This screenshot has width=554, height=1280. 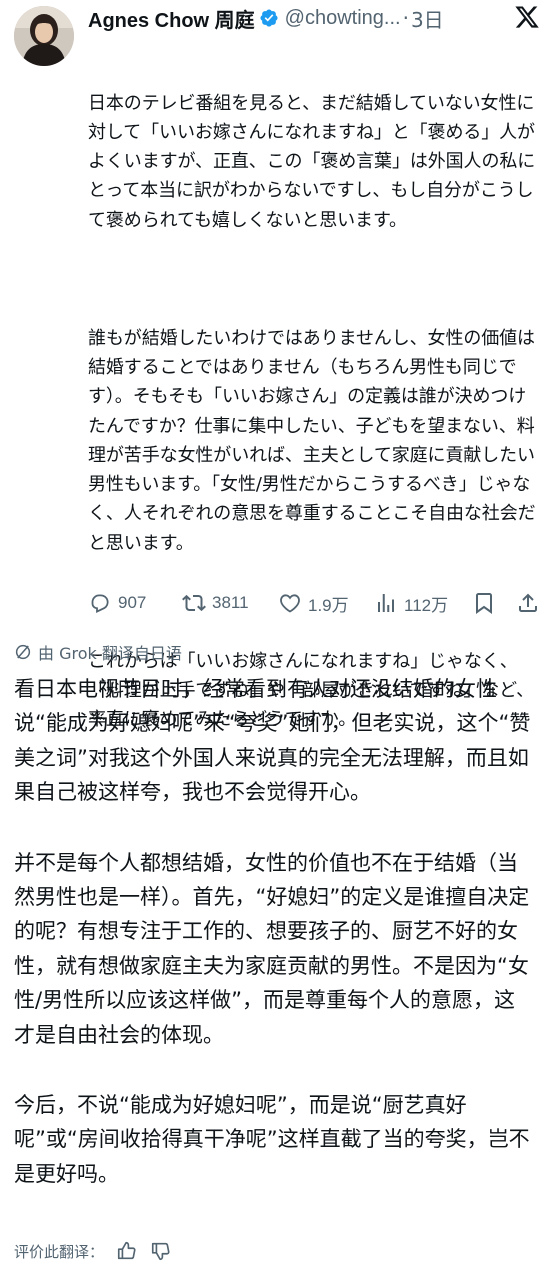 What do you see at coordinates (110, 653) in the screenshot?
I see `grok-label-text: 由 Grok 翻译自日语` at bounding box center [110, 653].